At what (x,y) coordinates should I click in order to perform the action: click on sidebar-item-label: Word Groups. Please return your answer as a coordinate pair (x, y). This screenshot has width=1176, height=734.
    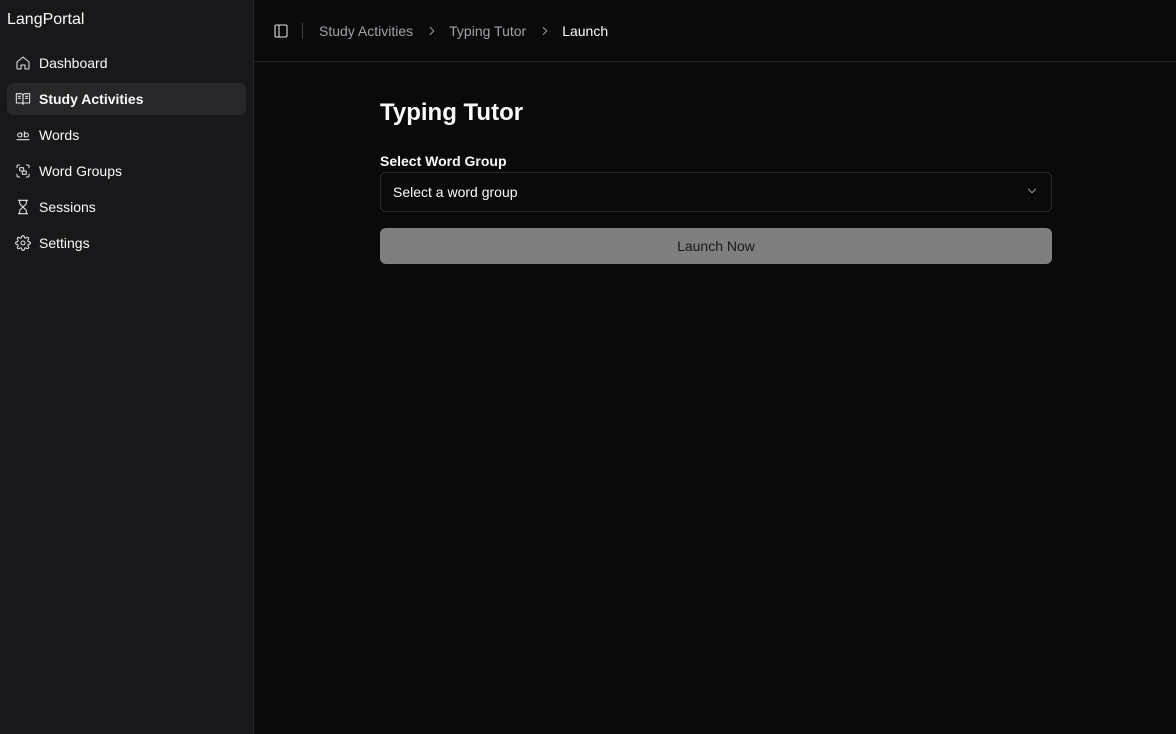
    Looking at the image, I should click on (80, 171).